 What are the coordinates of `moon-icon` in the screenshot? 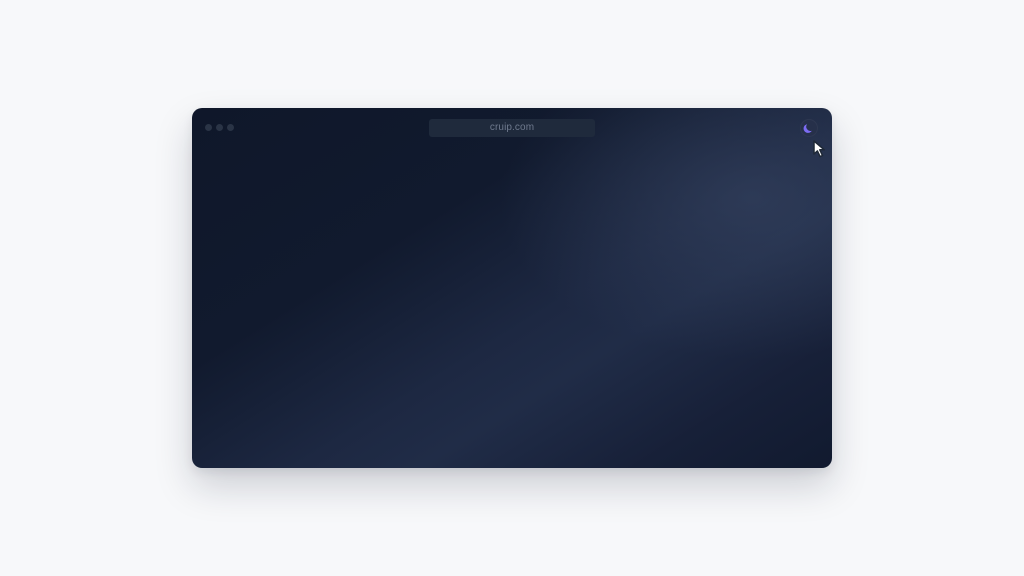 It's located at (807, 128).